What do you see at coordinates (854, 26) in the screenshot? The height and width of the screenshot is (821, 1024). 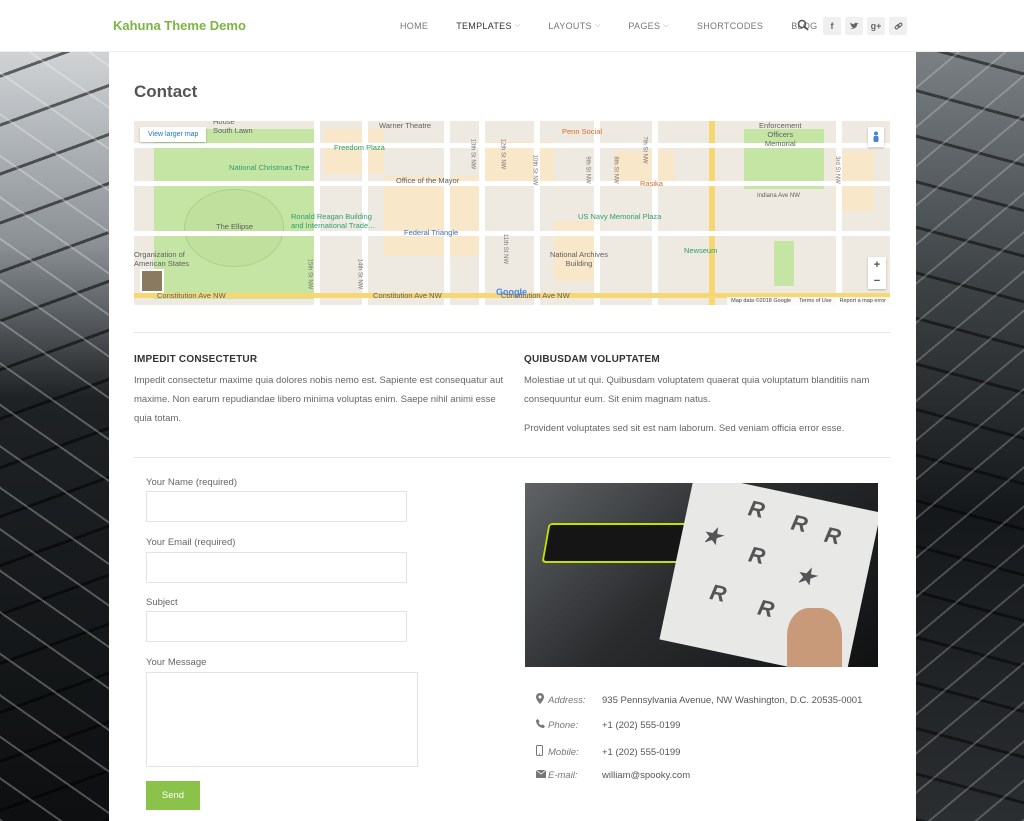 I see `twitter-icon` at bounding box center [854, 26].